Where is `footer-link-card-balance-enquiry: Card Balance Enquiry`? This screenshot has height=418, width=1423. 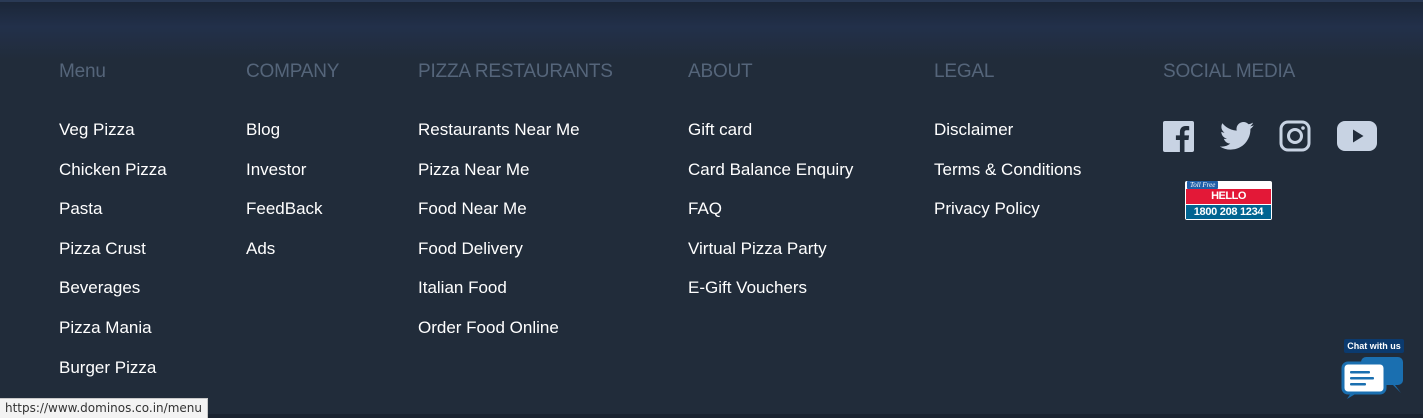 footer-link-card-balance-enquiry: Card Balance Enquiry is located at coordinates (770, 169).